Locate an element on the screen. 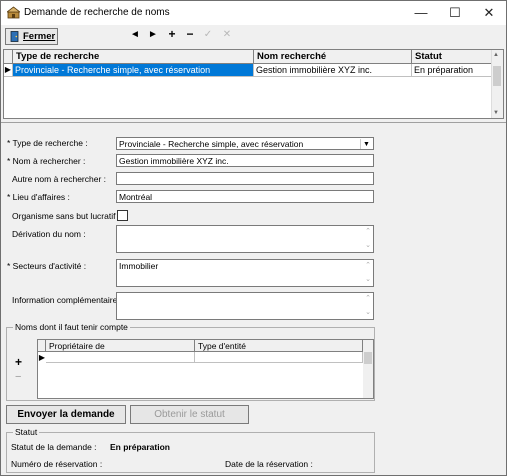 The image size is (507, 476). status-group-title: Statut is located at coordinates (26, 432).